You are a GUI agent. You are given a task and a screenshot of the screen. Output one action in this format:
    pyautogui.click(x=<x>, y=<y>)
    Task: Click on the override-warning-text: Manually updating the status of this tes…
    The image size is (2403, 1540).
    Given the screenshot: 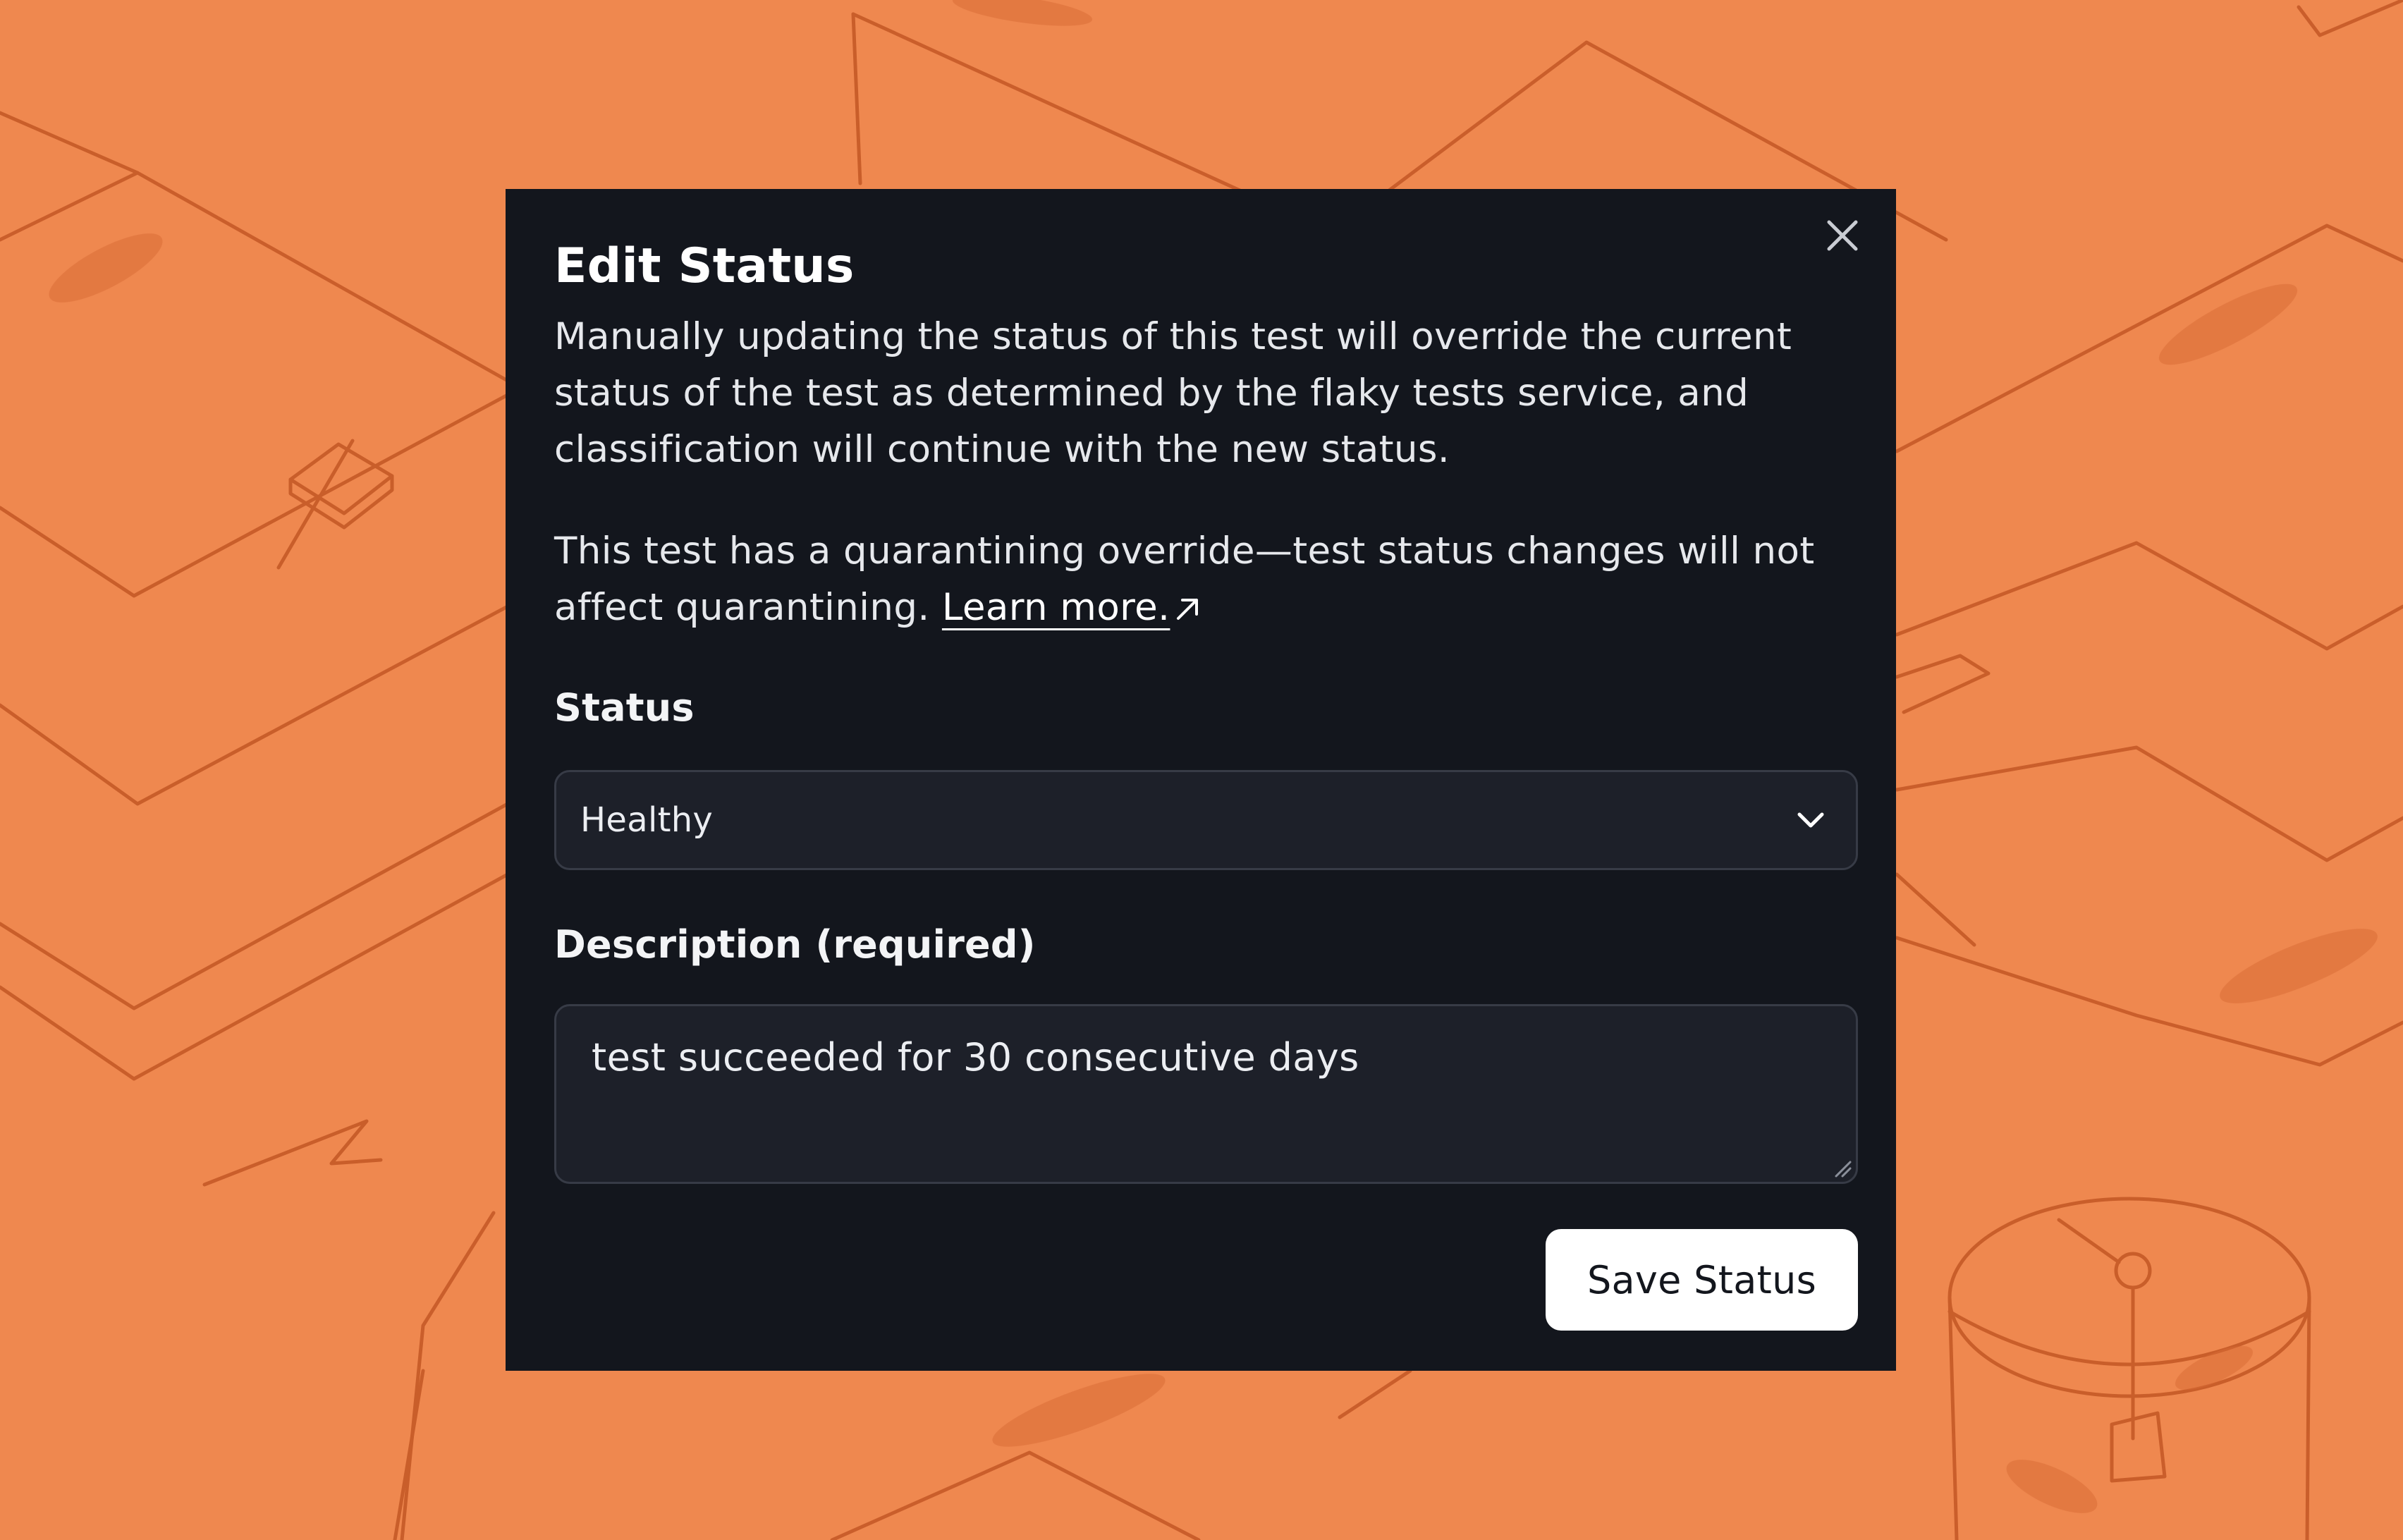 What is the action you would take?
    pyautogui.click(x=1173, y=393)
    